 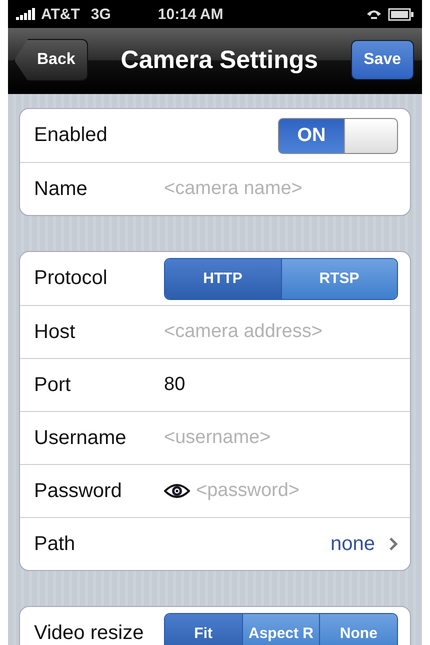 I want to click on segment-button: None, so click(x=358, y=629).